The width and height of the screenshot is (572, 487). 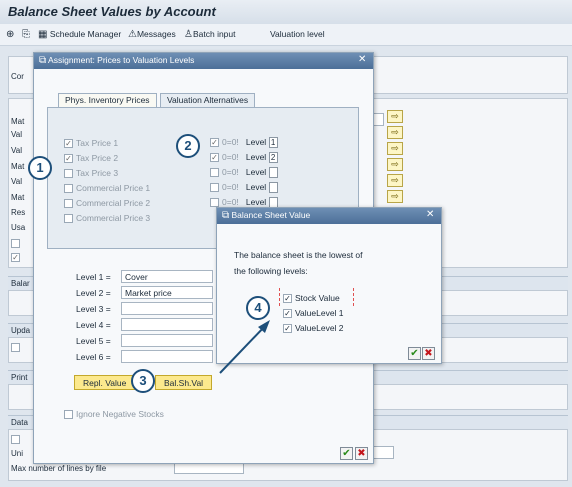 I want to click on callout-badge-4: 4, so click(x=258, y=308).